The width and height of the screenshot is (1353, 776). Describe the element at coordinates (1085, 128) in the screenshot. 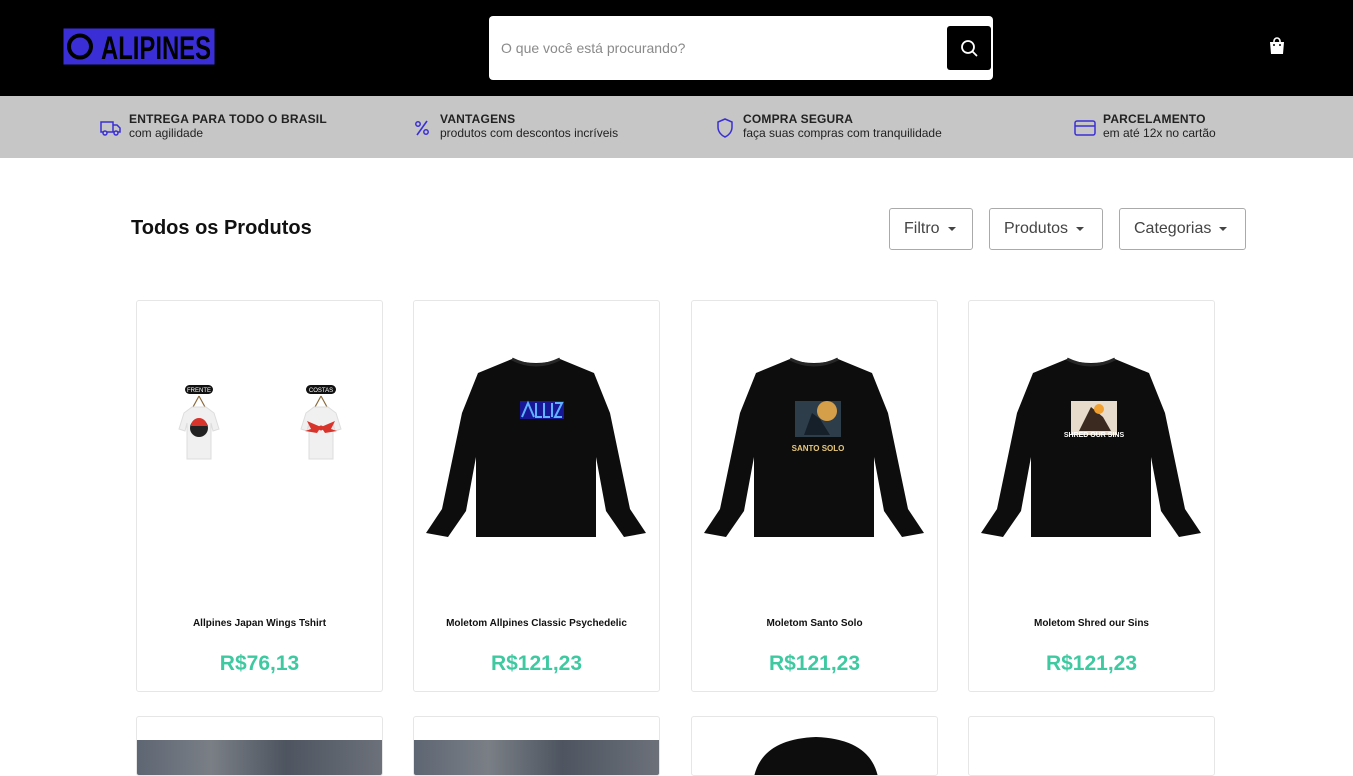

I see `credit-card-icon` at that location.